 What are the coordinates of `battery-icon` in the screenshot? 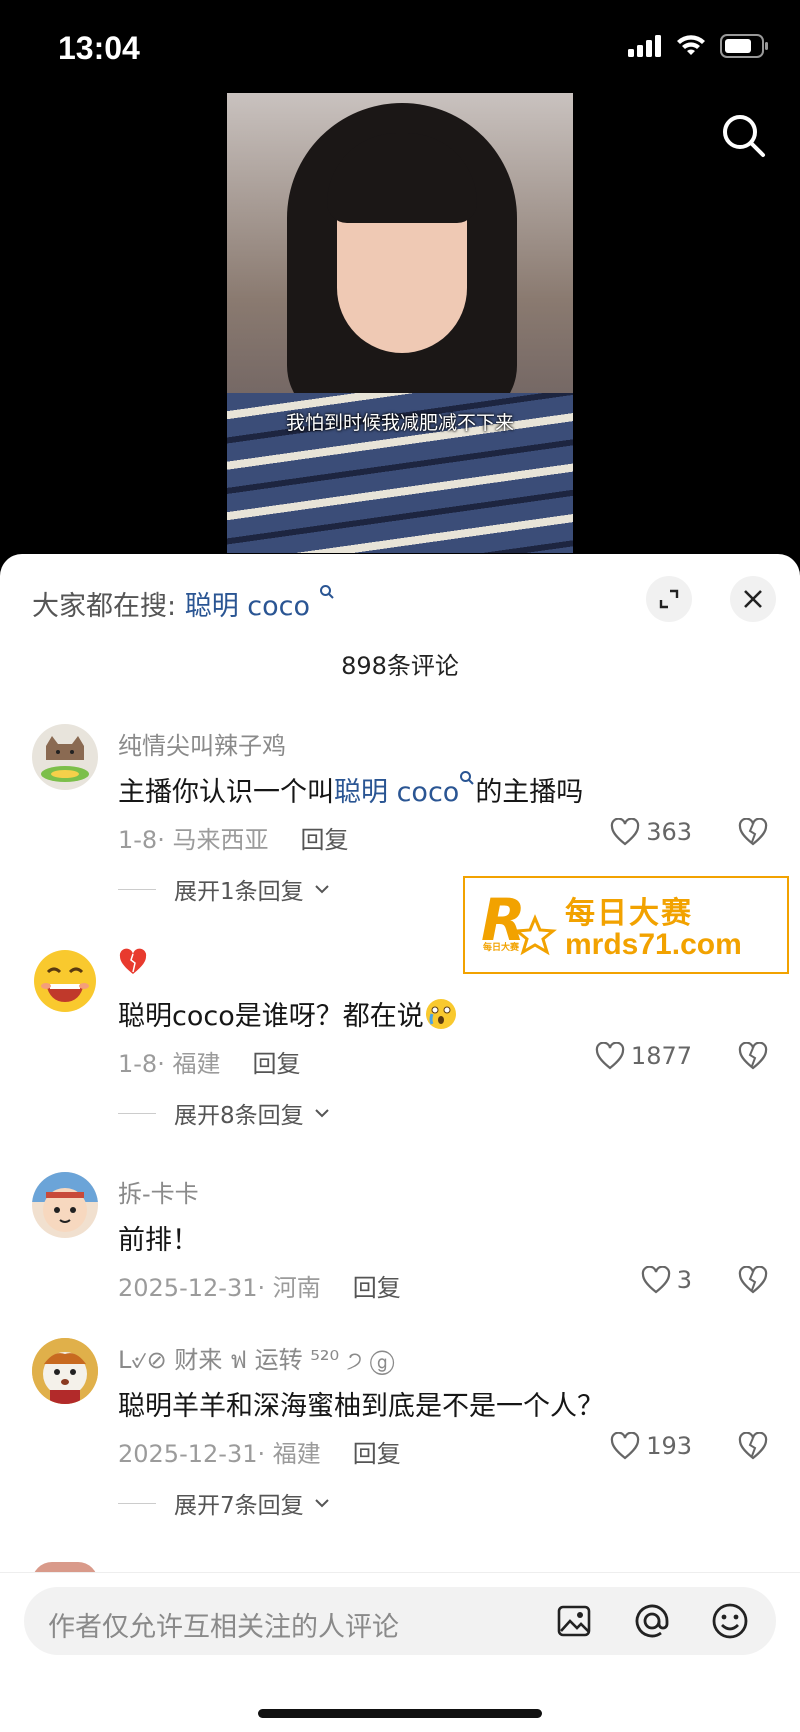 It's located at (744, 46).